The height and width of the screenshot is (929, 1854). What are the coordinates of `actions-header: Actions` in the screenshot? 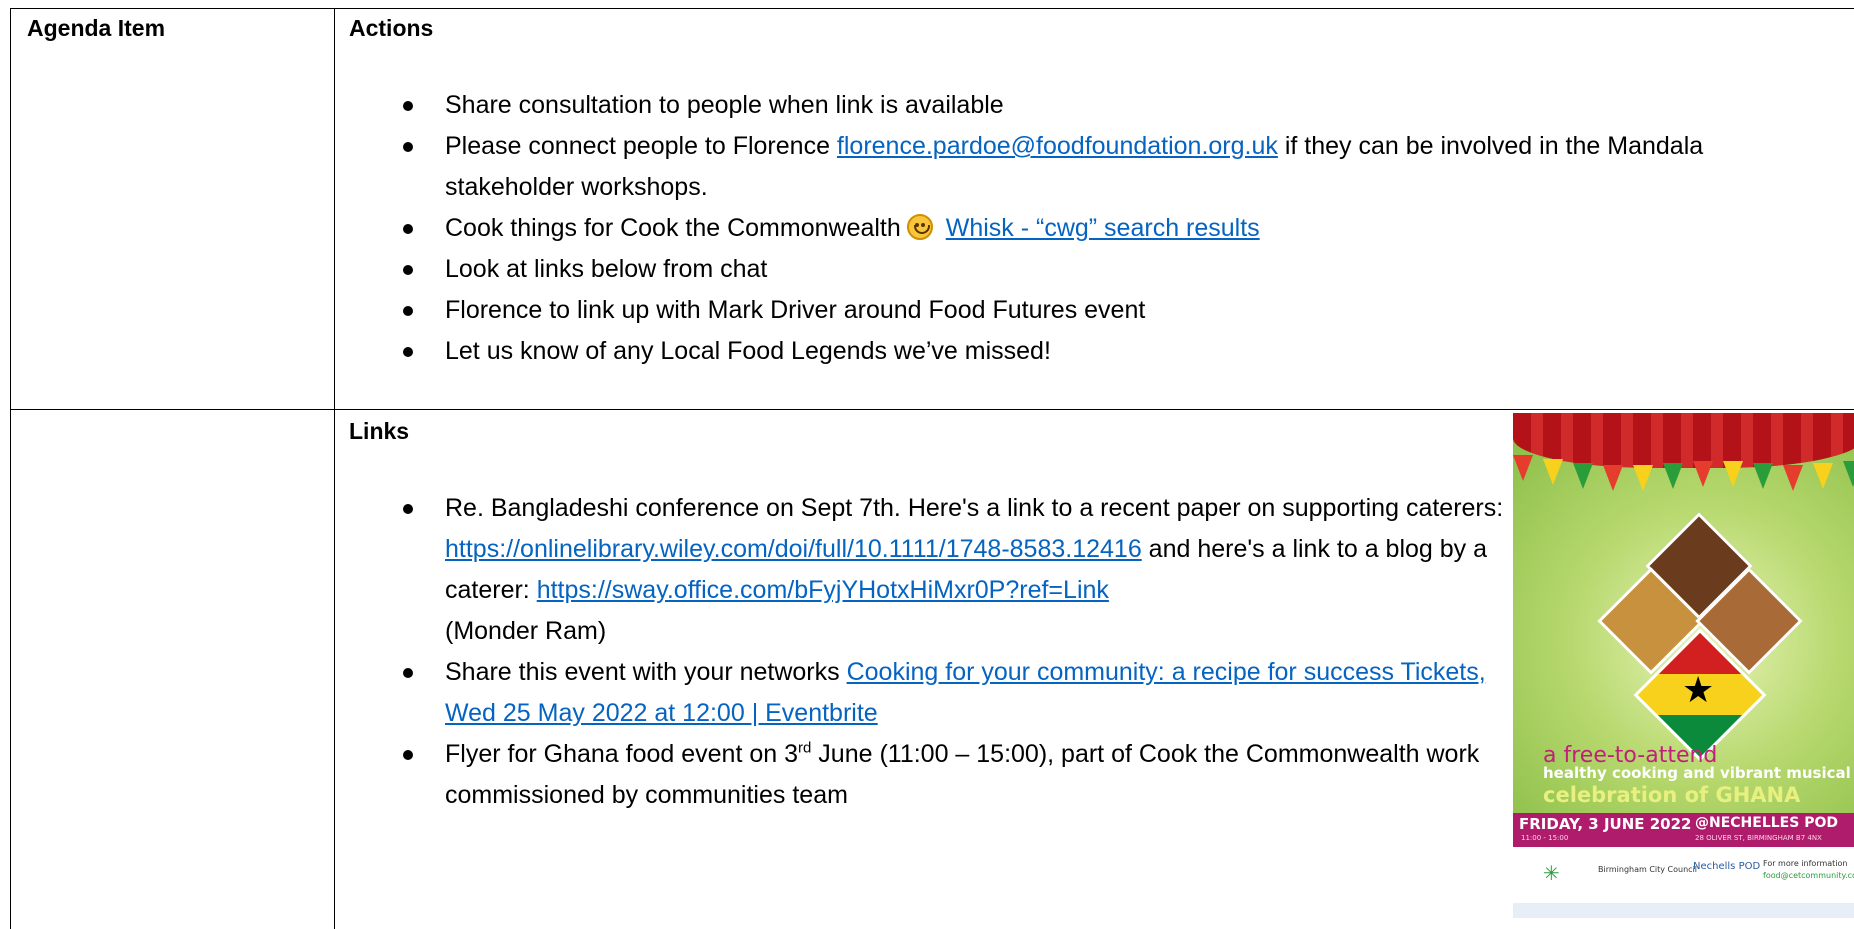 It's located at (391, 28).